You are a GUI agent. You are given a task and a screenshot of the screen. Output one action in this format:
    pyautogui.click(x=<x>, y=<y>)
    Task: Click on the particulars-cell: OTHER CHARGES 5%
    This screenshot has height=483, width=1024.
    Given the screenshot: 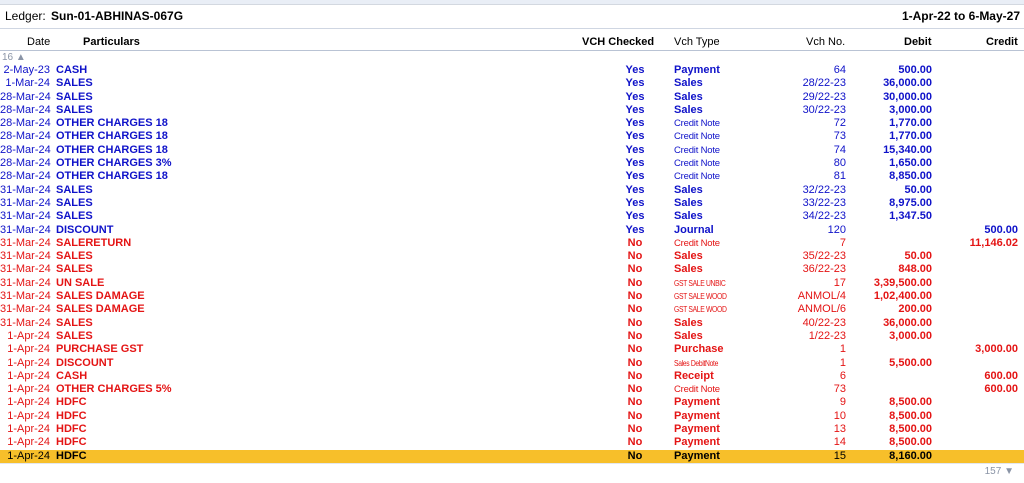 What is the action you would take?
    pyautogui.click(x=114, y=389)
    